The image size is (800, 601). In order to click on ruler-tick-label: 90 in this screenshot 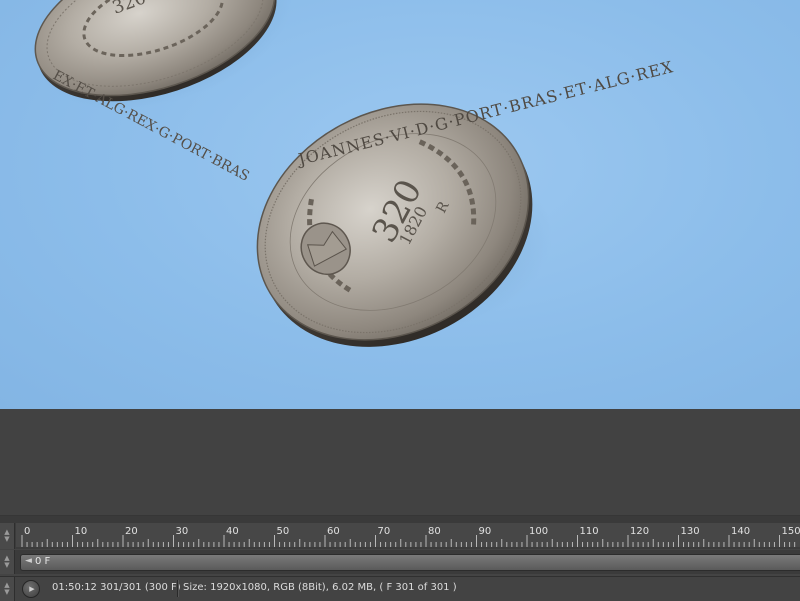, I will do `click(485, 531)`.